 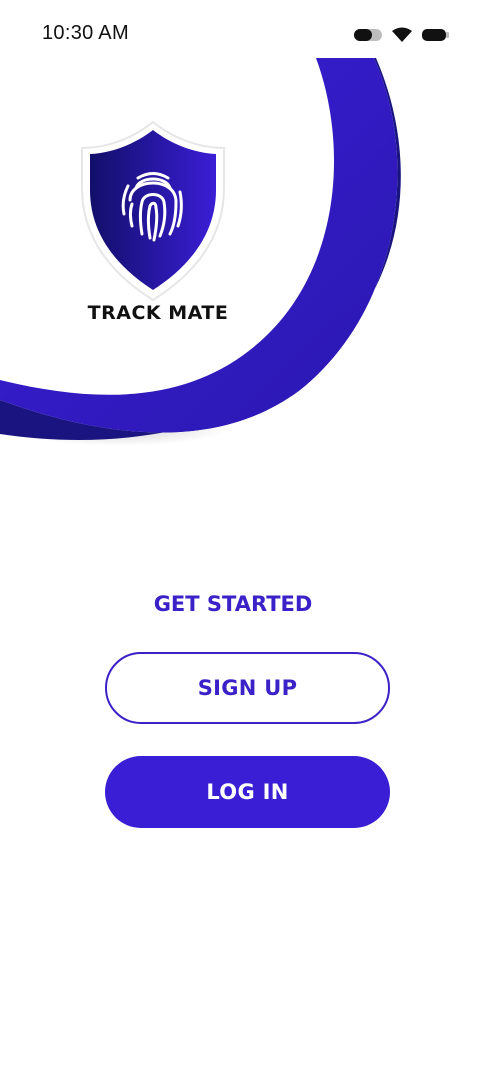 I want to click on get-started-heading: GET STARTED, so click(x=233, y=604).